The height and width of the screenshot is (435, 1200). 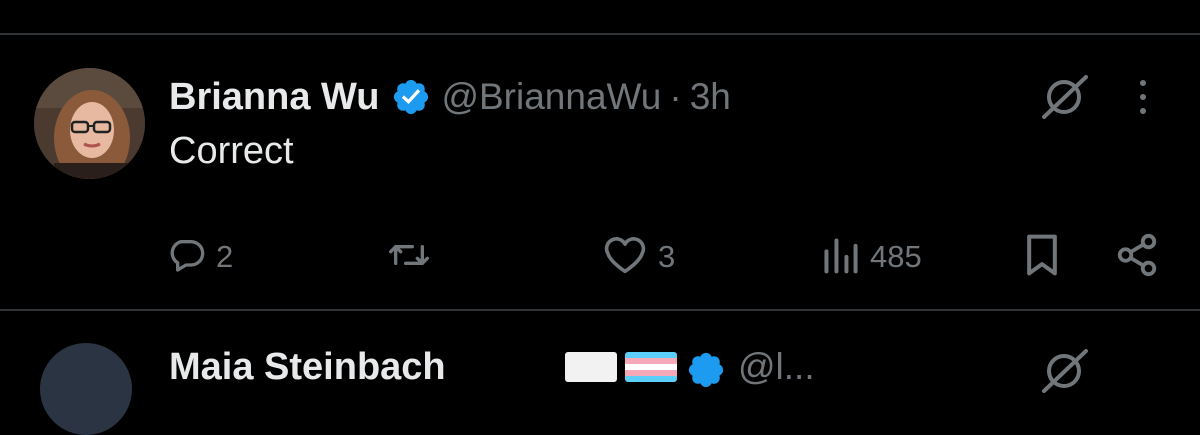 What do you see at coordinates (231, 151) in the screenshot?
I see `tweet-text: Correct` at bounding box center [231, 151].